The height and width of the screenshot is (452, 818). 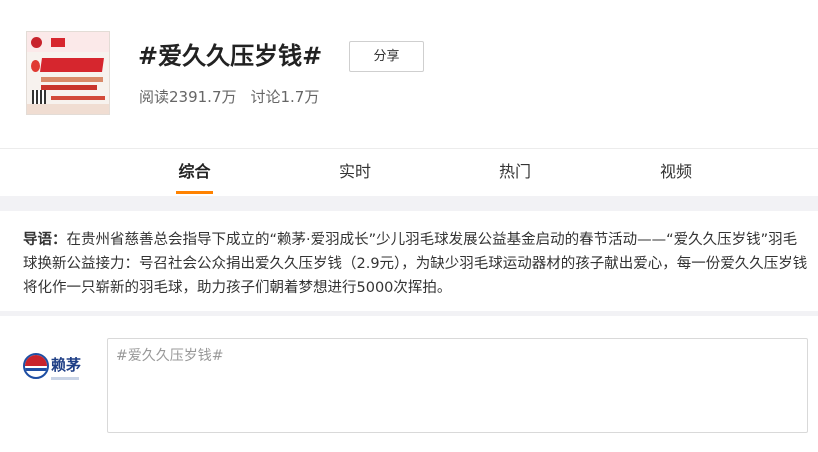 What do you see at coordinates (386, 56) in the screenshot?
I see `share-button: 分享` at bounding box center [386, 56].